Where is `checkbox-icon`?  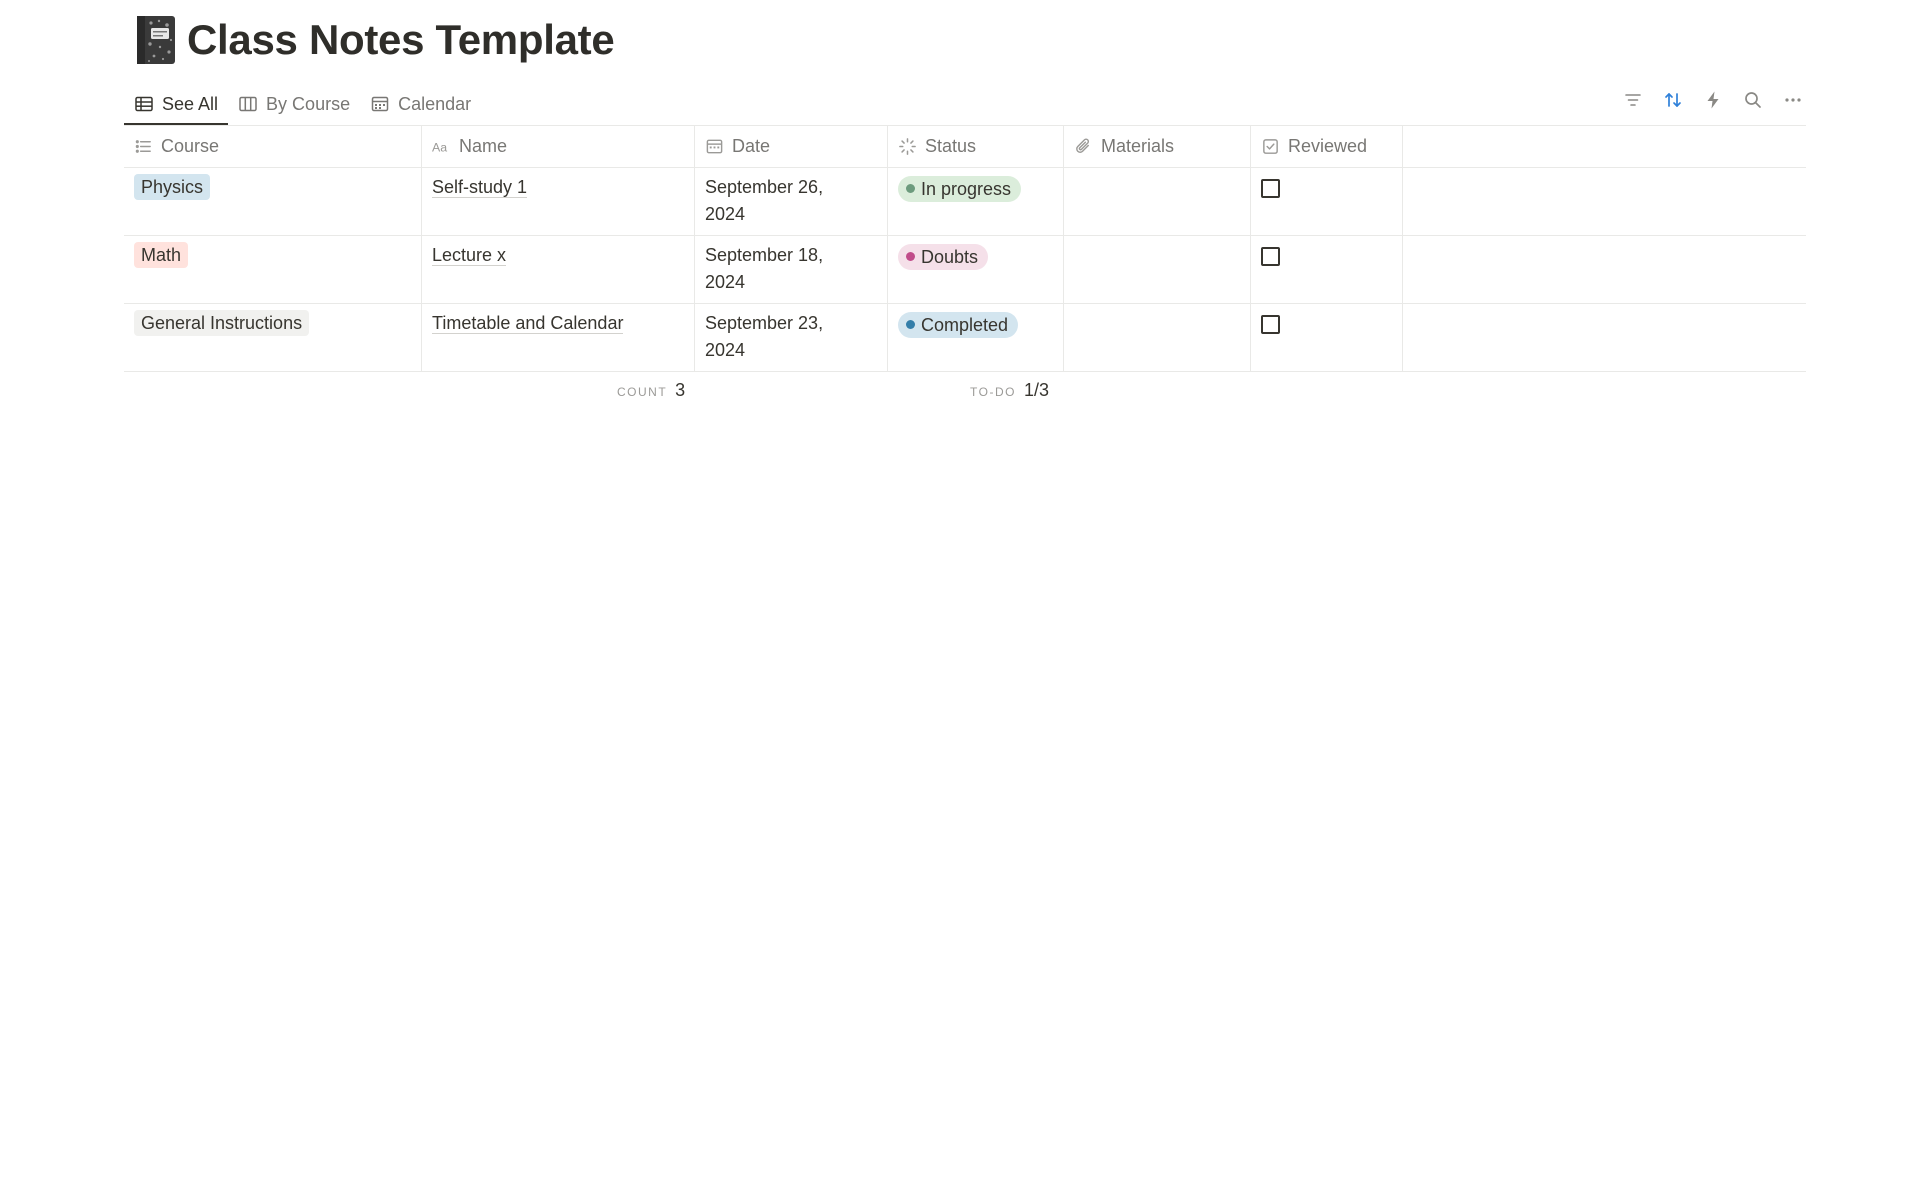 checkbox-icon is located at coordinates (1270, 146).